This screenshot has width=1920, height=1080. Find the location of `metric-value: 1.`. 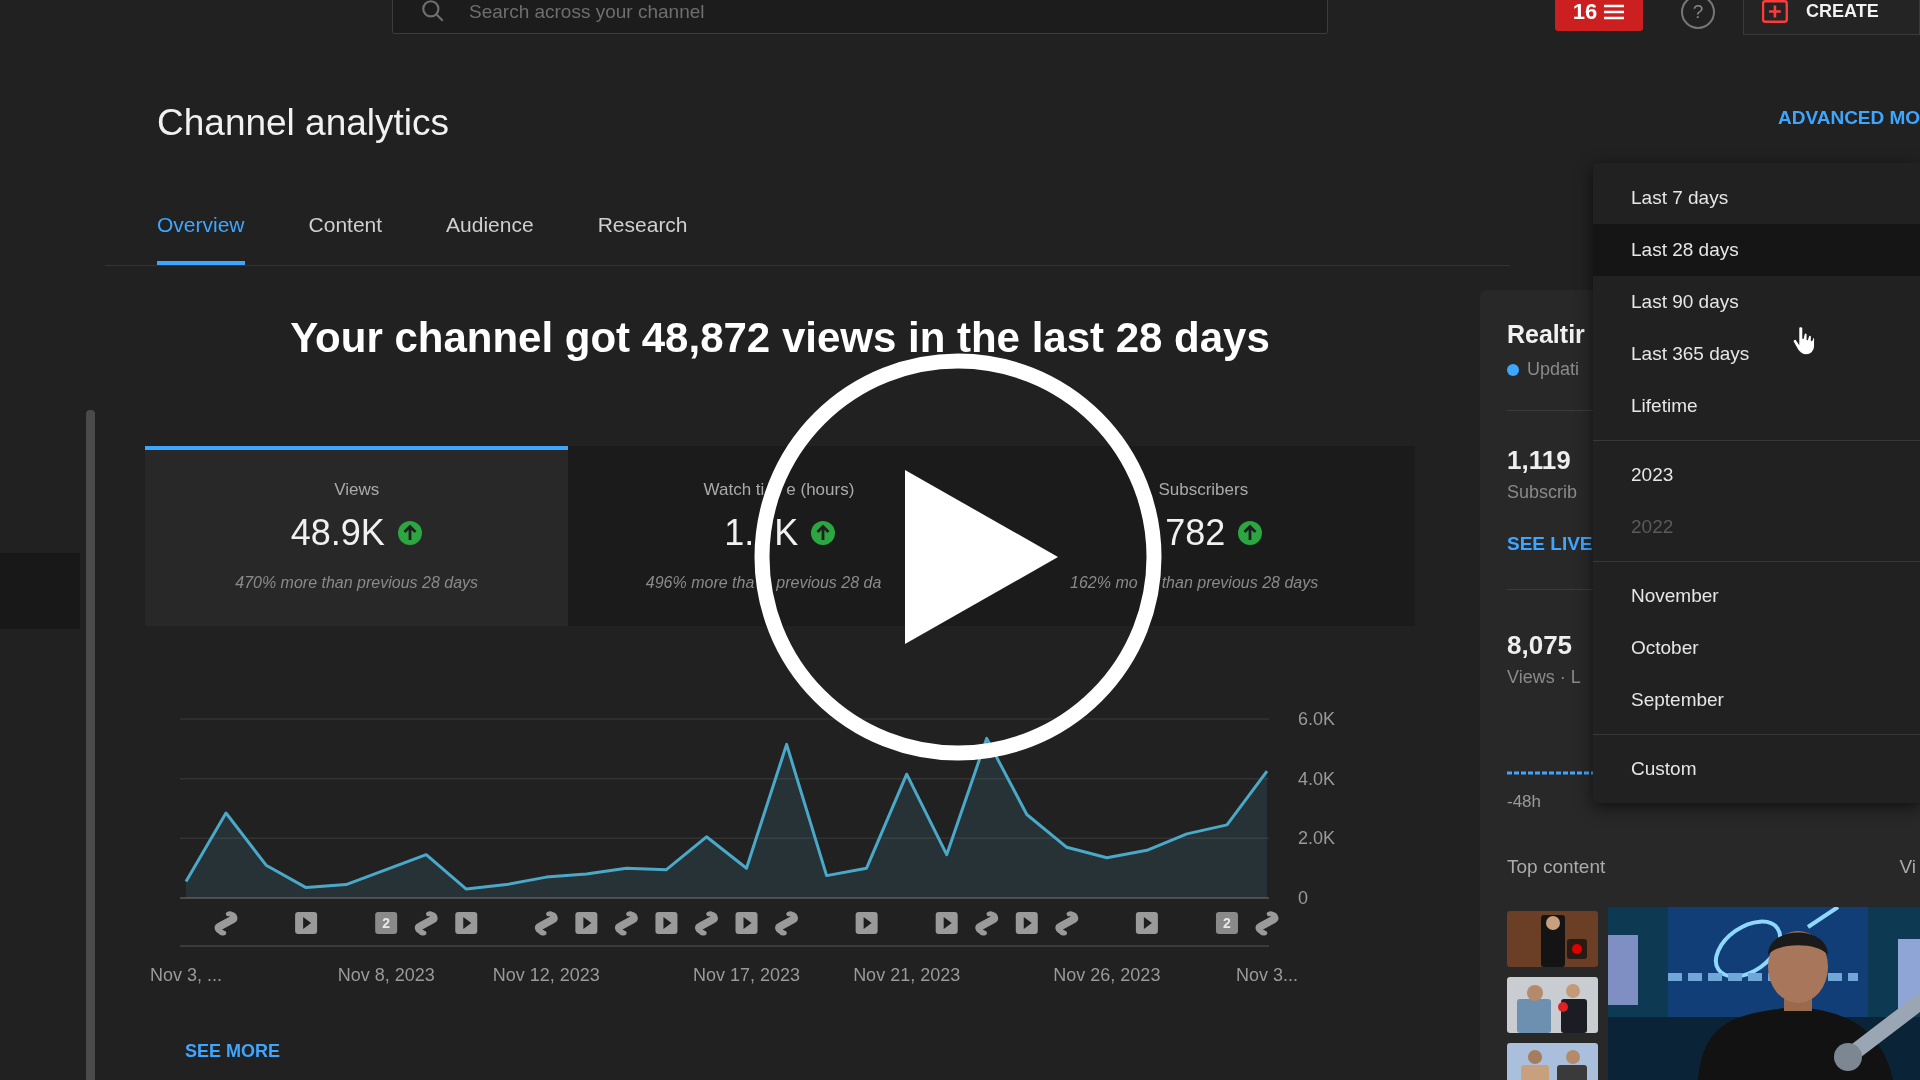

metric-value: 1. is located at coordinates (739, 533).